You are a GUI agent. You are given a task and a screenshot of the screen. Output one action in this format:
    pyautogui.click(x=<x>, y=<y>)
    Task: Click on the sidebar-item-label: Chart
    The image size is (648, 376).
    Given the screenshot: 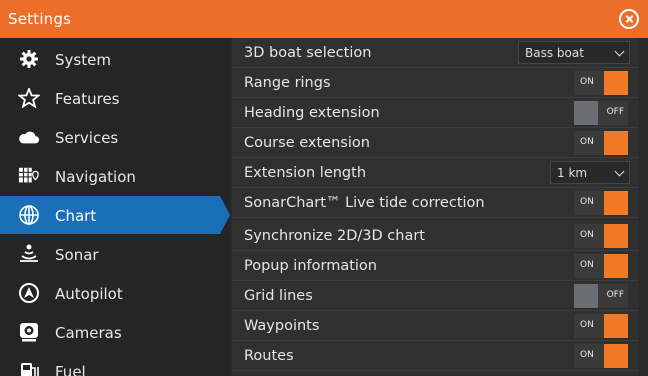 What is the action you would take?
    pyautogui.click(x=76, y=216)
    